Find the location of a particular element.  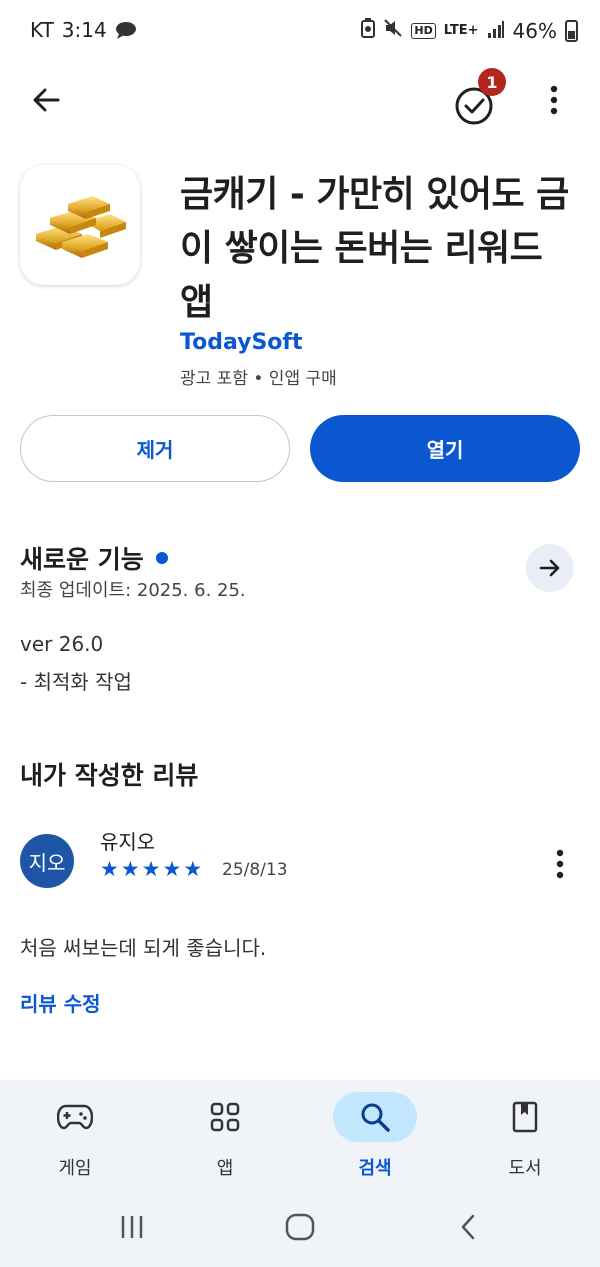

nav-apps-pill is located at coordinates (225, 1117).